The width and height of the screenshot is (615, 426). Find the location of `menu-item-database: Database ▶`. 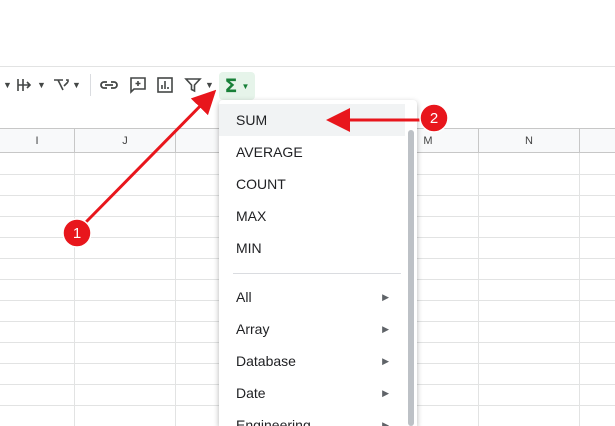

menu-item-database: Database ▶ is located at coordinates (312, 361).